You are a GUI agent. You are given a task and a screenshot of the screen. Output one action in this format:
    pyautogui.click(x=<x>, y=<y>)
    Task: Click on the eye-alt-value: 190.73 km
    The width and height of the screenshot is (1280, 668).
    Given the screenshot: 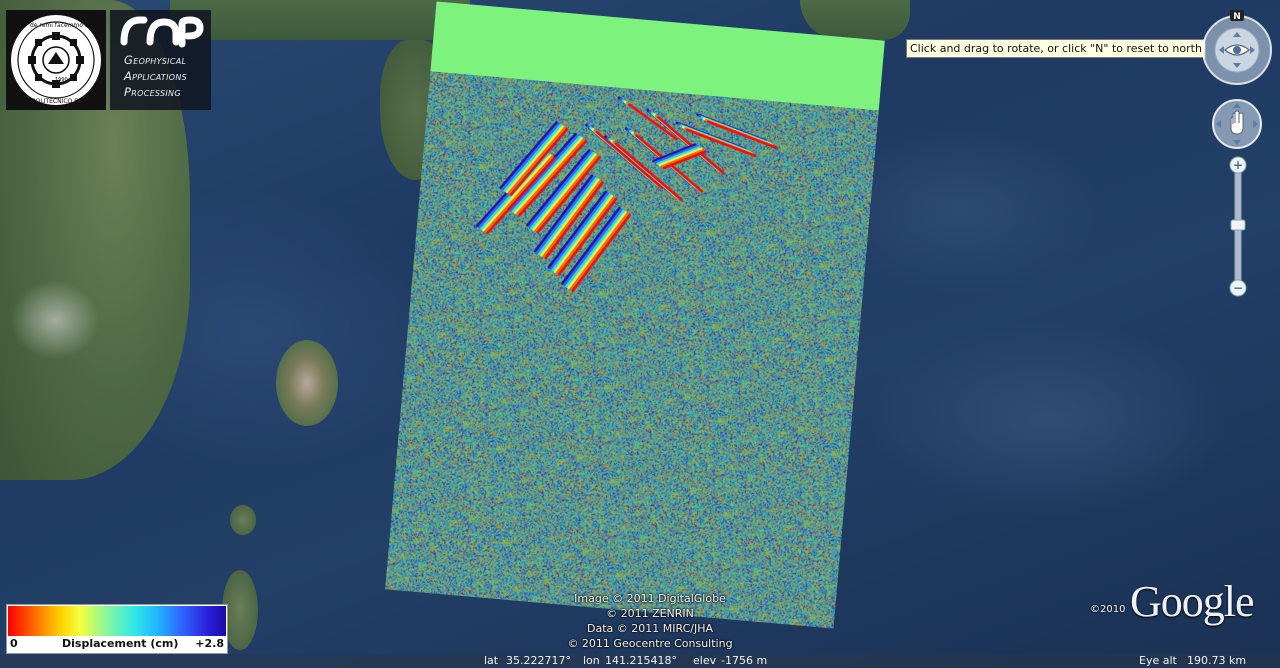 What is the action you would take?
    pyautogui.click(x=1217, y=660)
    